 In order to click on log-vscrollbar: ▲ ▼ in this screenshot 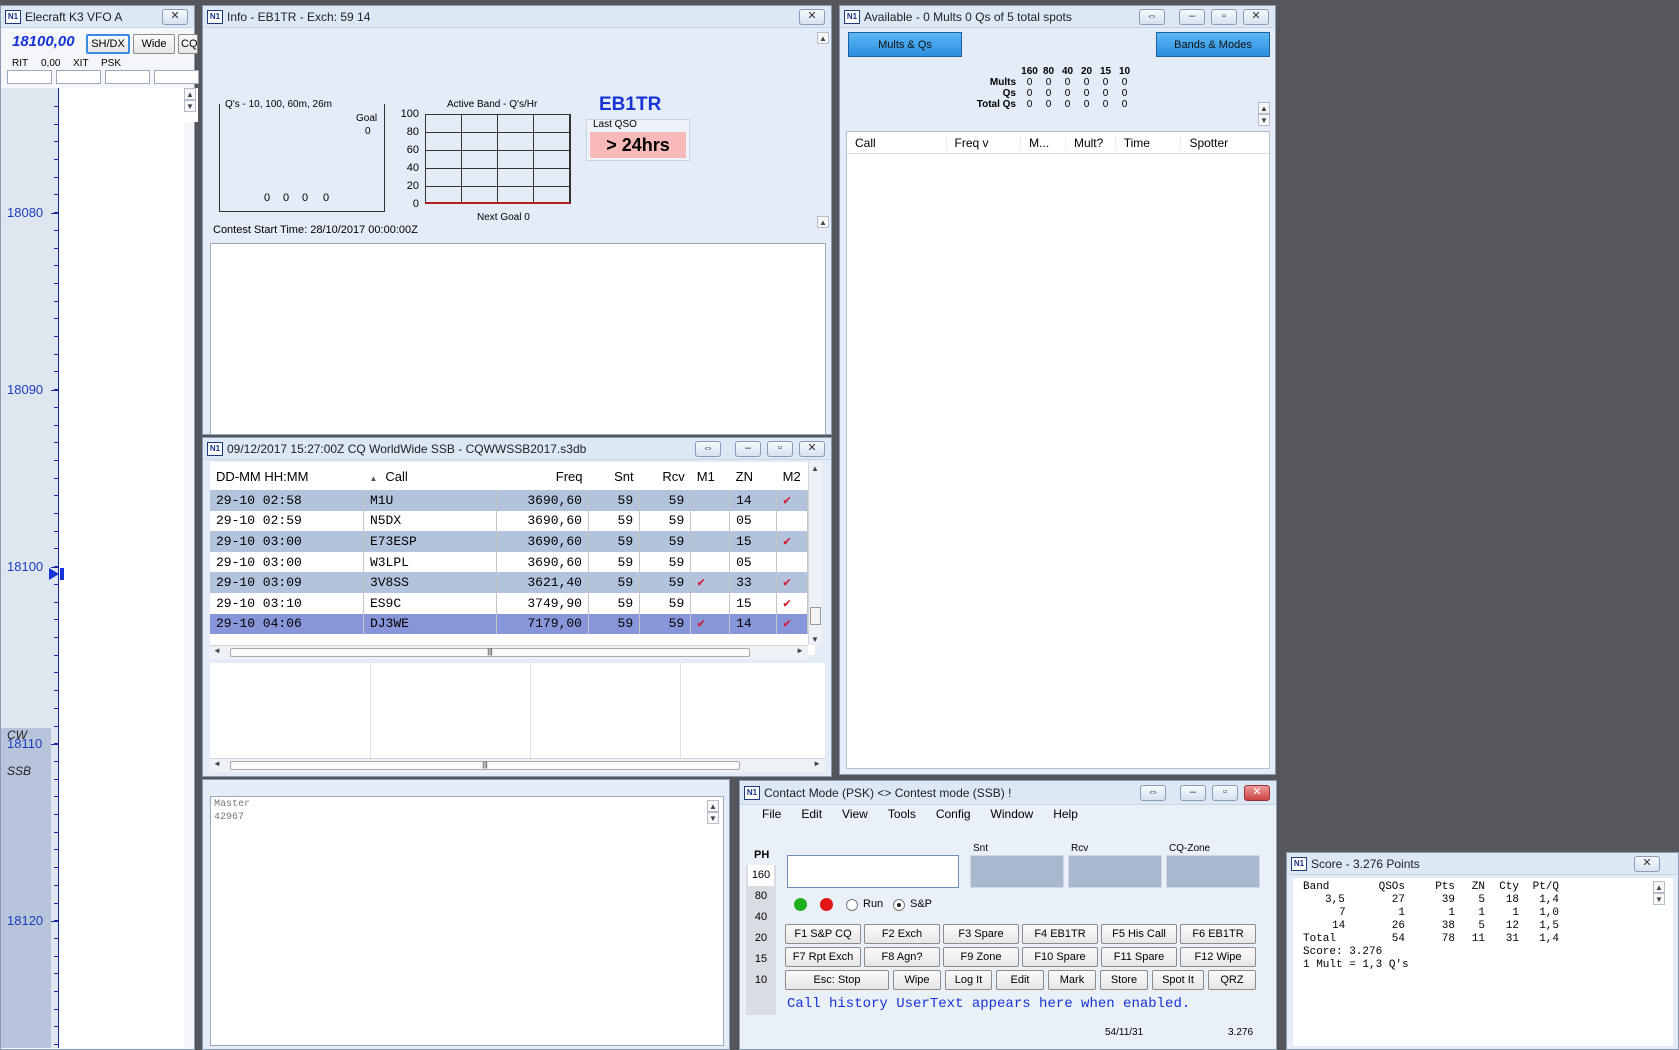, I will do `click(815, 553)`.